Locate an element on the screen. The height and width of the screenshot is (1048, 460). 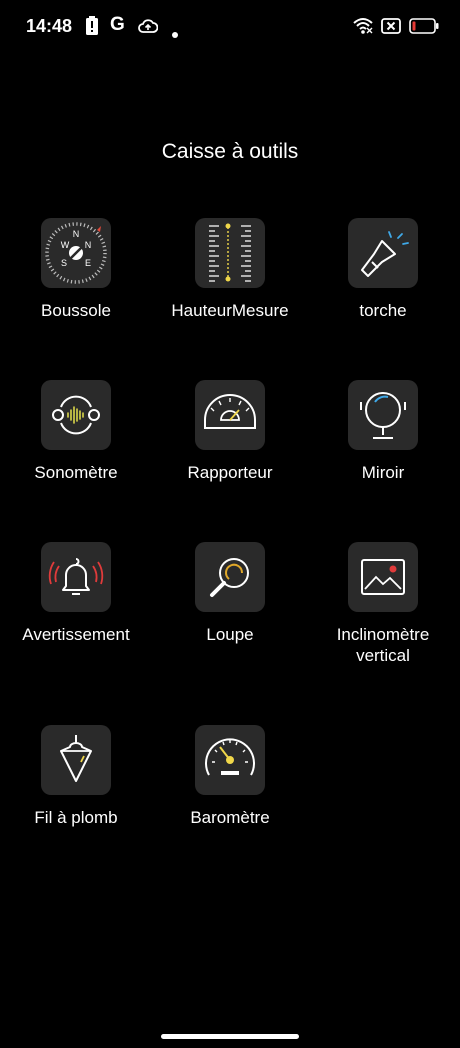
sound-meter-icon is located at coordinates (76, 415).